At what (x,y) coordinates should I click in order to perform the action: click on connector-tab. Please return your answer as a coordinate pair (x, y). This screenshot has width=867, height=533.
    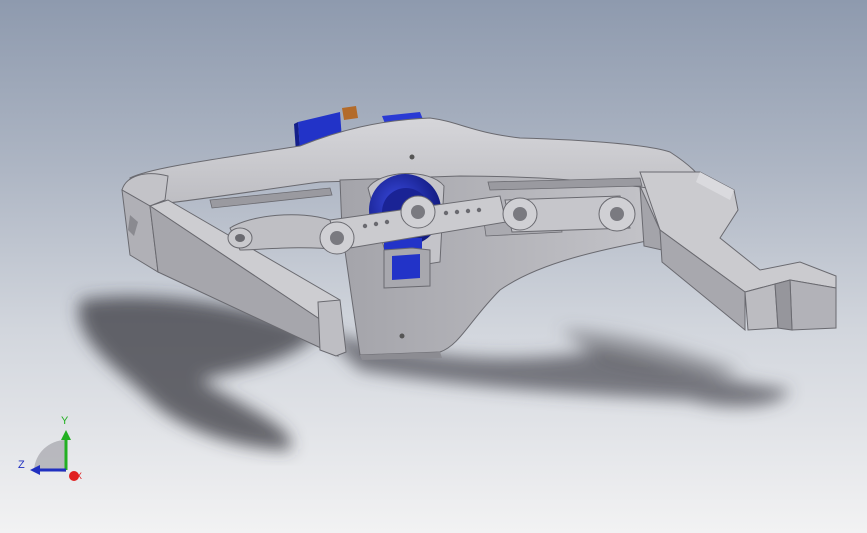
    Looking at the image, I should click on (350, 113).